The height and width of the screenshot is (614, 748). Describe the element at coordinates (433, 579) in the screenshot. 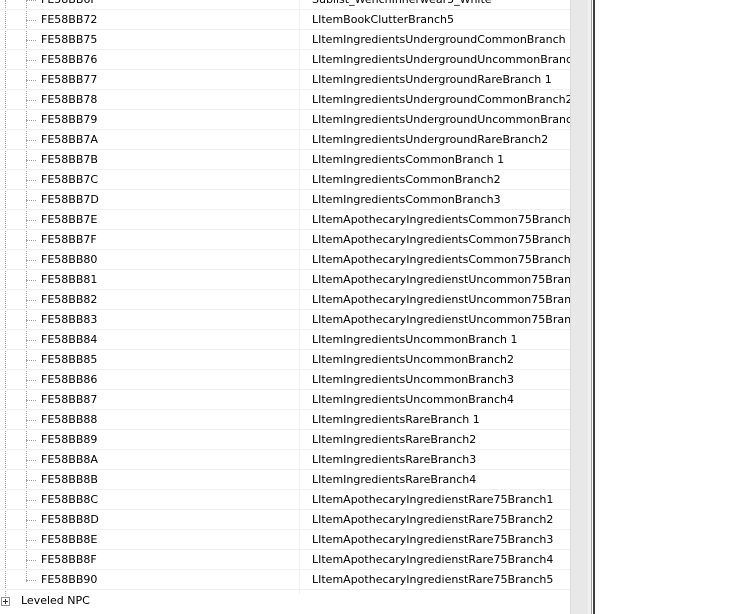

I see `editor-id: LItemApothecaryIngredienstRare75Branch5` at that location.